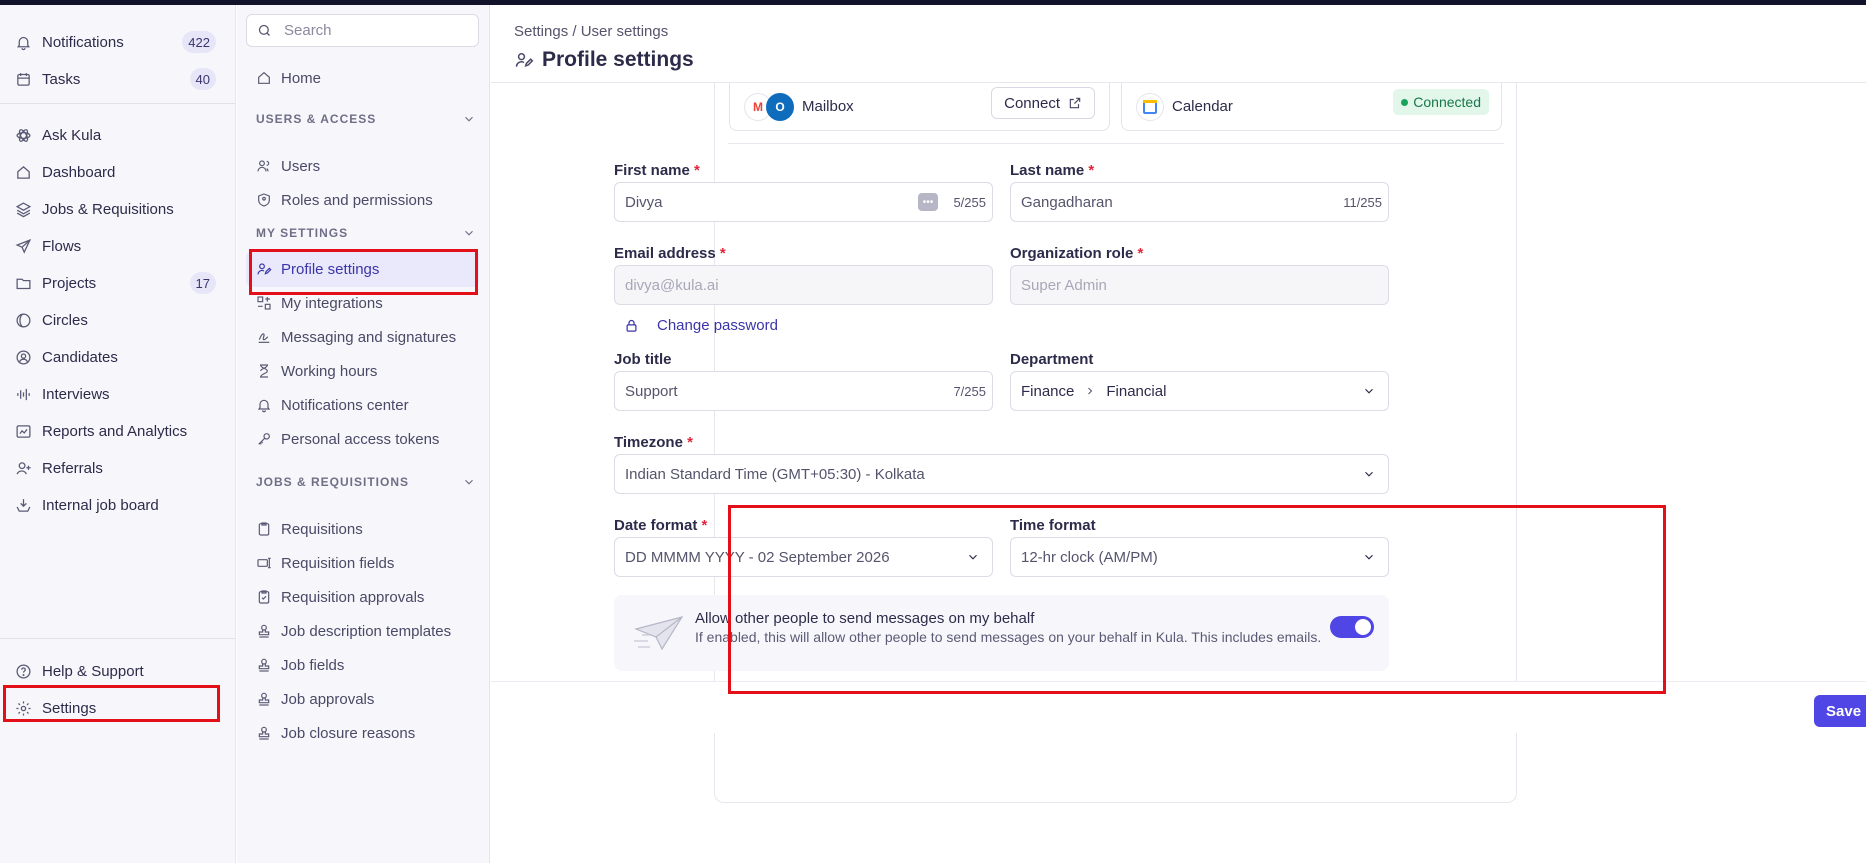  What do you see at coordinates (93, 671) in the screenshot?
I see `nav-label: Help & Support` at bounding box center [93, 671].